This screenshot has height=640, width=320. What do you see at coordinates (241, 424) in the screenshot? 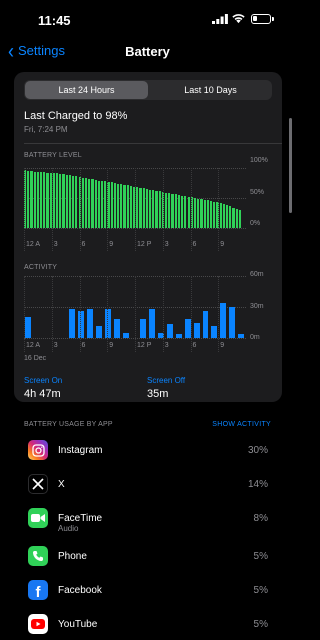
I see `show-activity-button: SHOW ACTIVITY` at bounding box center [241, 424].